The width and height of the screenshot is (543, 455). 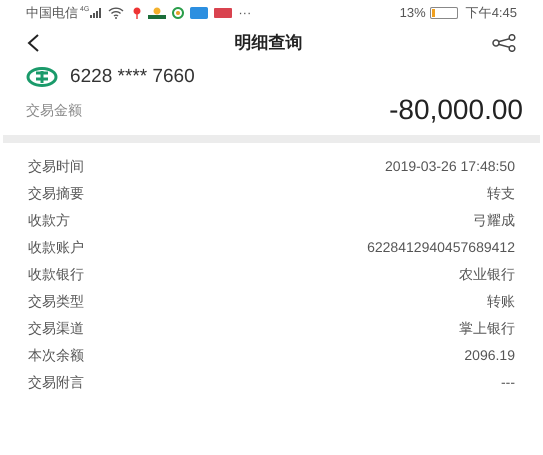 What do you see at coordinates (56, 382) in the screenshot?
I see `detail-label: 交易附言` at bounding box center [56, 382].